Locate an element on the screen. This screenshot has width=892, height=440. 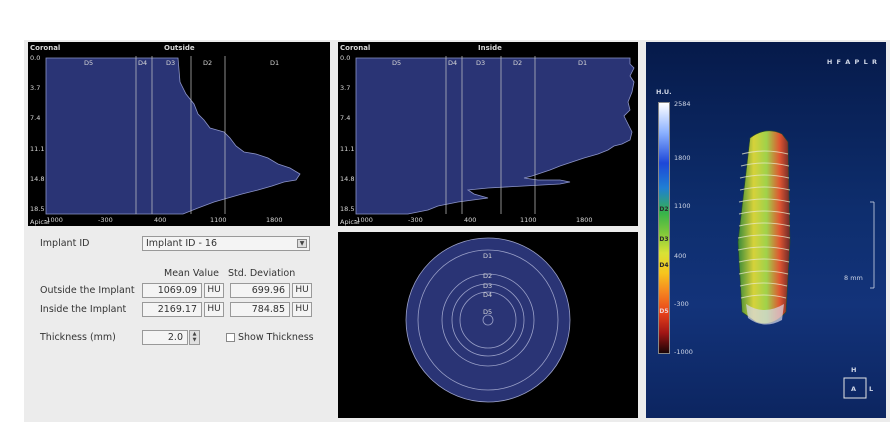
ring-d1 is located at coordinates (488, 320).